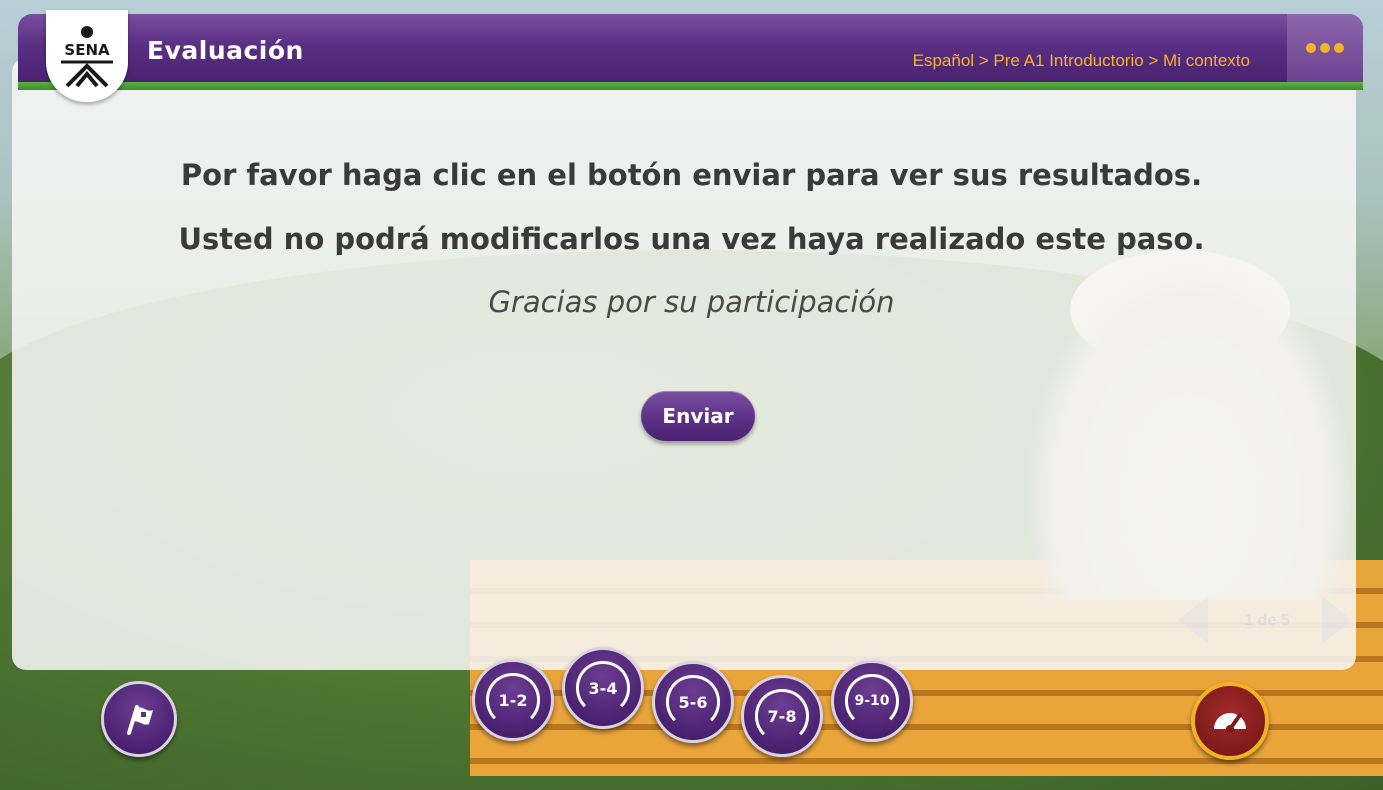 The image size is (1383, 790). I want to click on section-button-1-2: 1-2, so click(513, 700).